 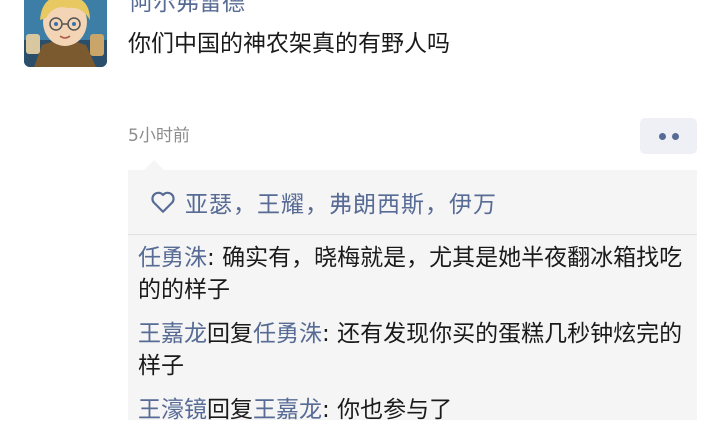 What do you see at coordinates (172, 334) in the screenshot?
I see `comment-user: 王嘉龙` at bounding box center [172, 334].